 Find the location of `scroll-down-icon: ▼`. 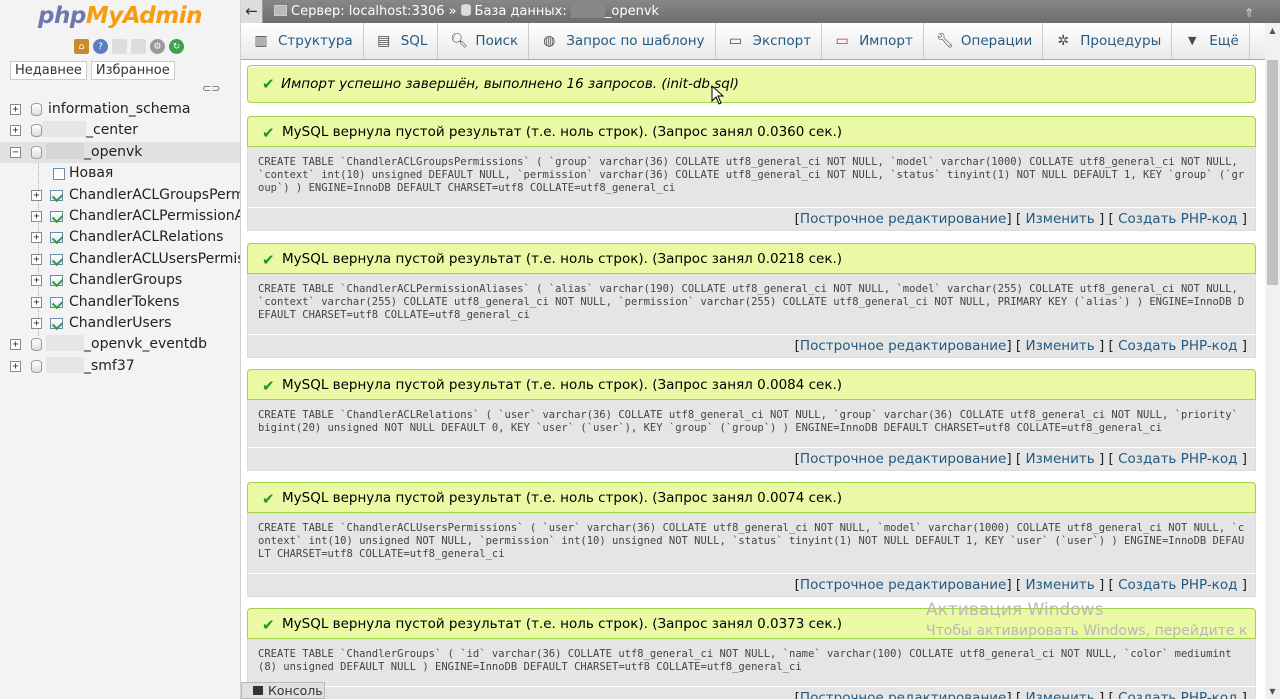

scroll-down-icon: ▼ is located at coordinates (1272, 691).